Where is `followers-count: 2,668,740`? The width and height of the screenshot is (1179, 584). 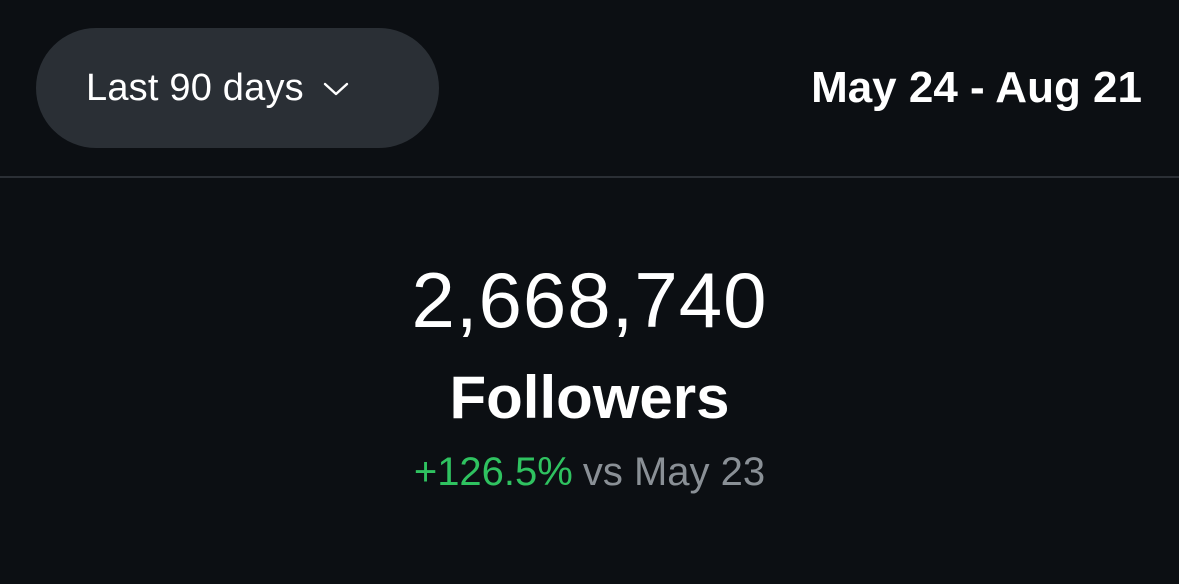
followers-count: 2,668,740 is located at coordinates (589, 300).